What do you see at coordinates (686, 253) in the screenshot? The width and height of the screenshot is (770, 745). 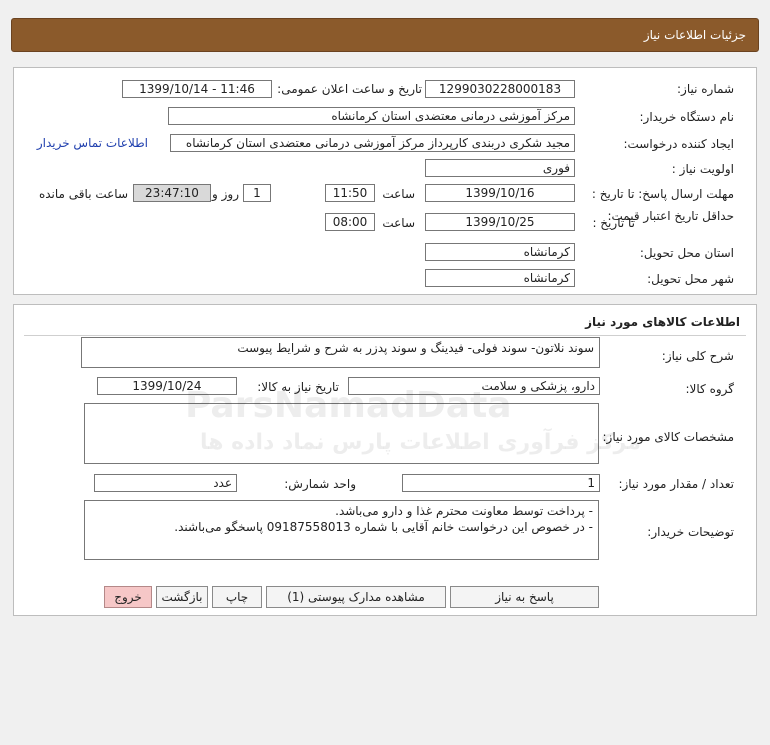 I see `province-label: استان محل تحویل:` at bounding box center [686, 253].